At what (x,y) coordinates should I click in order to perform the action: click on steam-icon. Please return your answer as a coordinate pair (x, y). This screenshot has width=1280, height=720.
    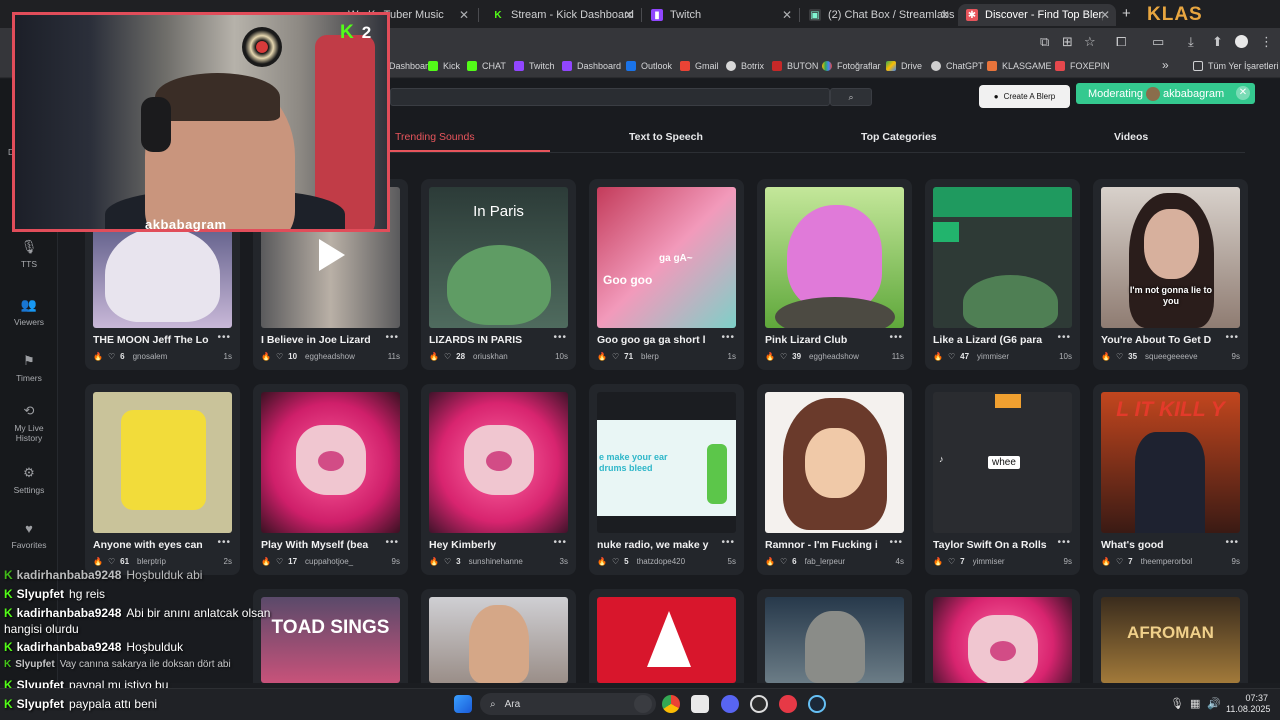
    Looking at the image, I should click on (817, 704).